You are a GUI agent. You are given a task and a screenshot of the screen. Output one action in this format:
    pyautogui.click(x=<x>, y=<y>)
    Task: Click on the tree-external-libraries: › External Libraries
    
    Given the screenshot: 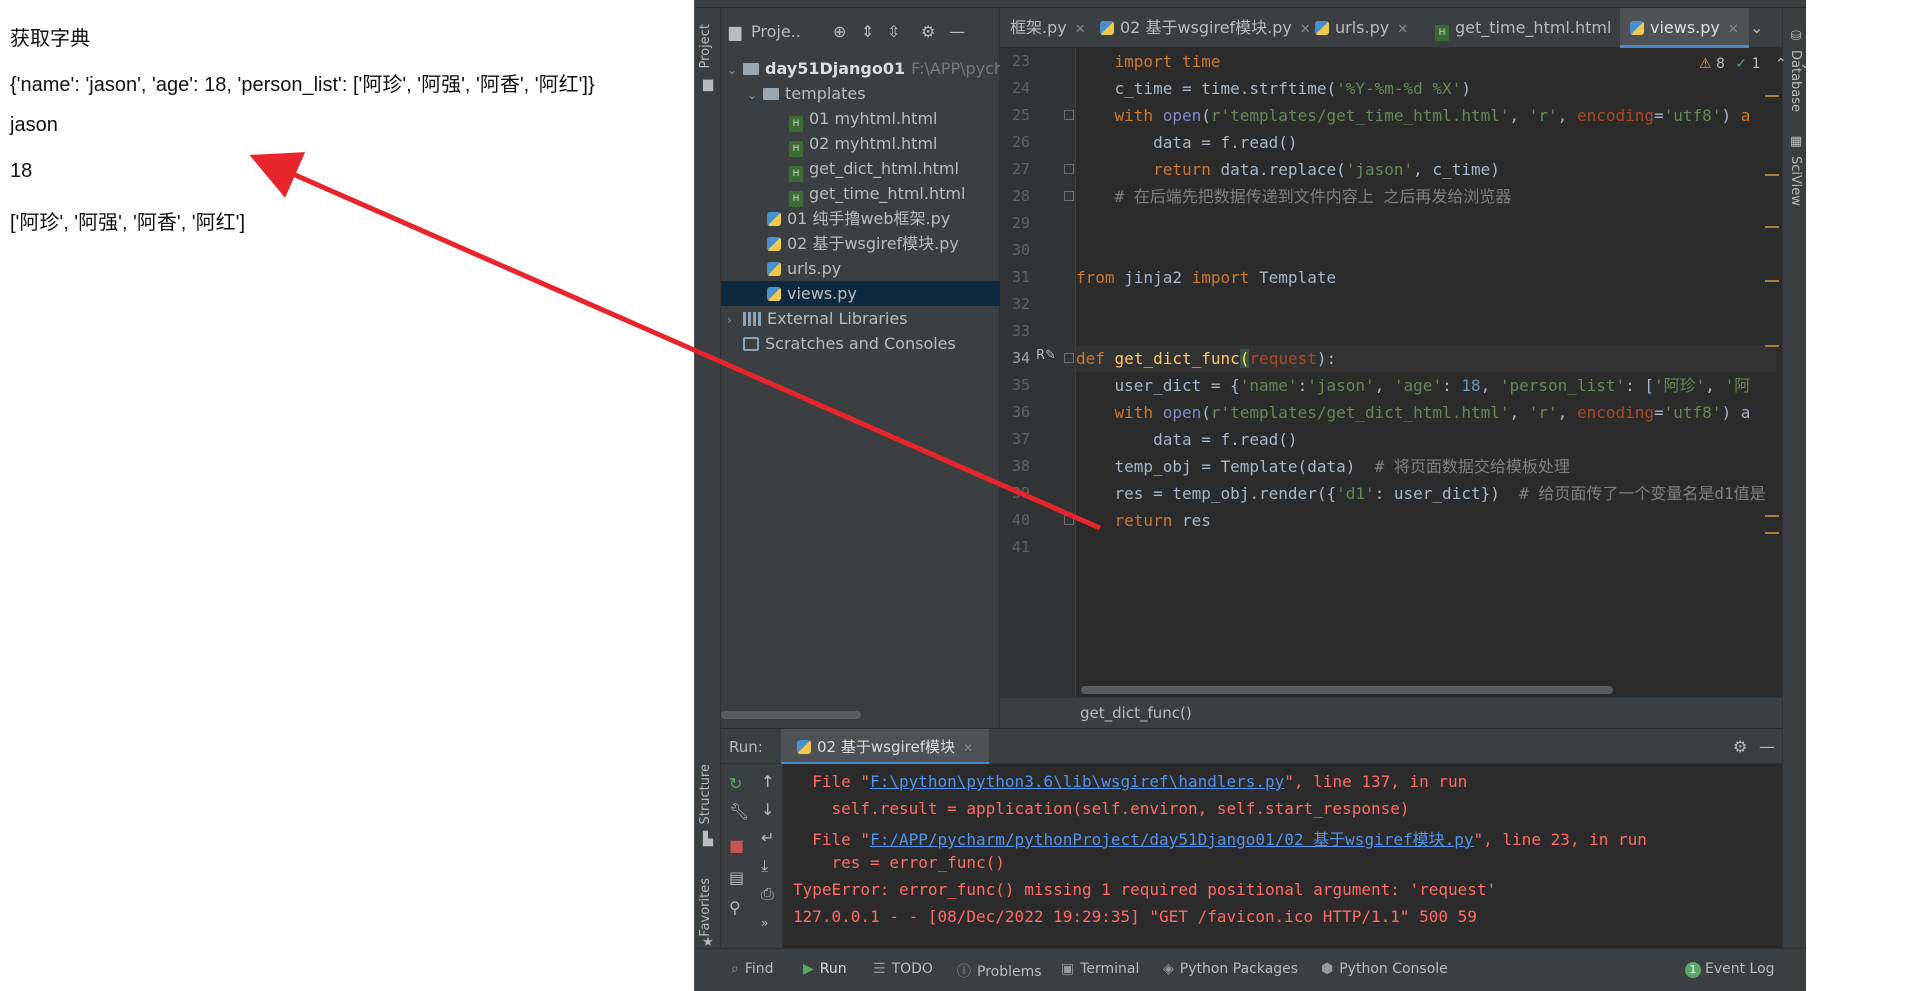 What is the action you would take?
    pyautogui.click(x=817, y=318)
    